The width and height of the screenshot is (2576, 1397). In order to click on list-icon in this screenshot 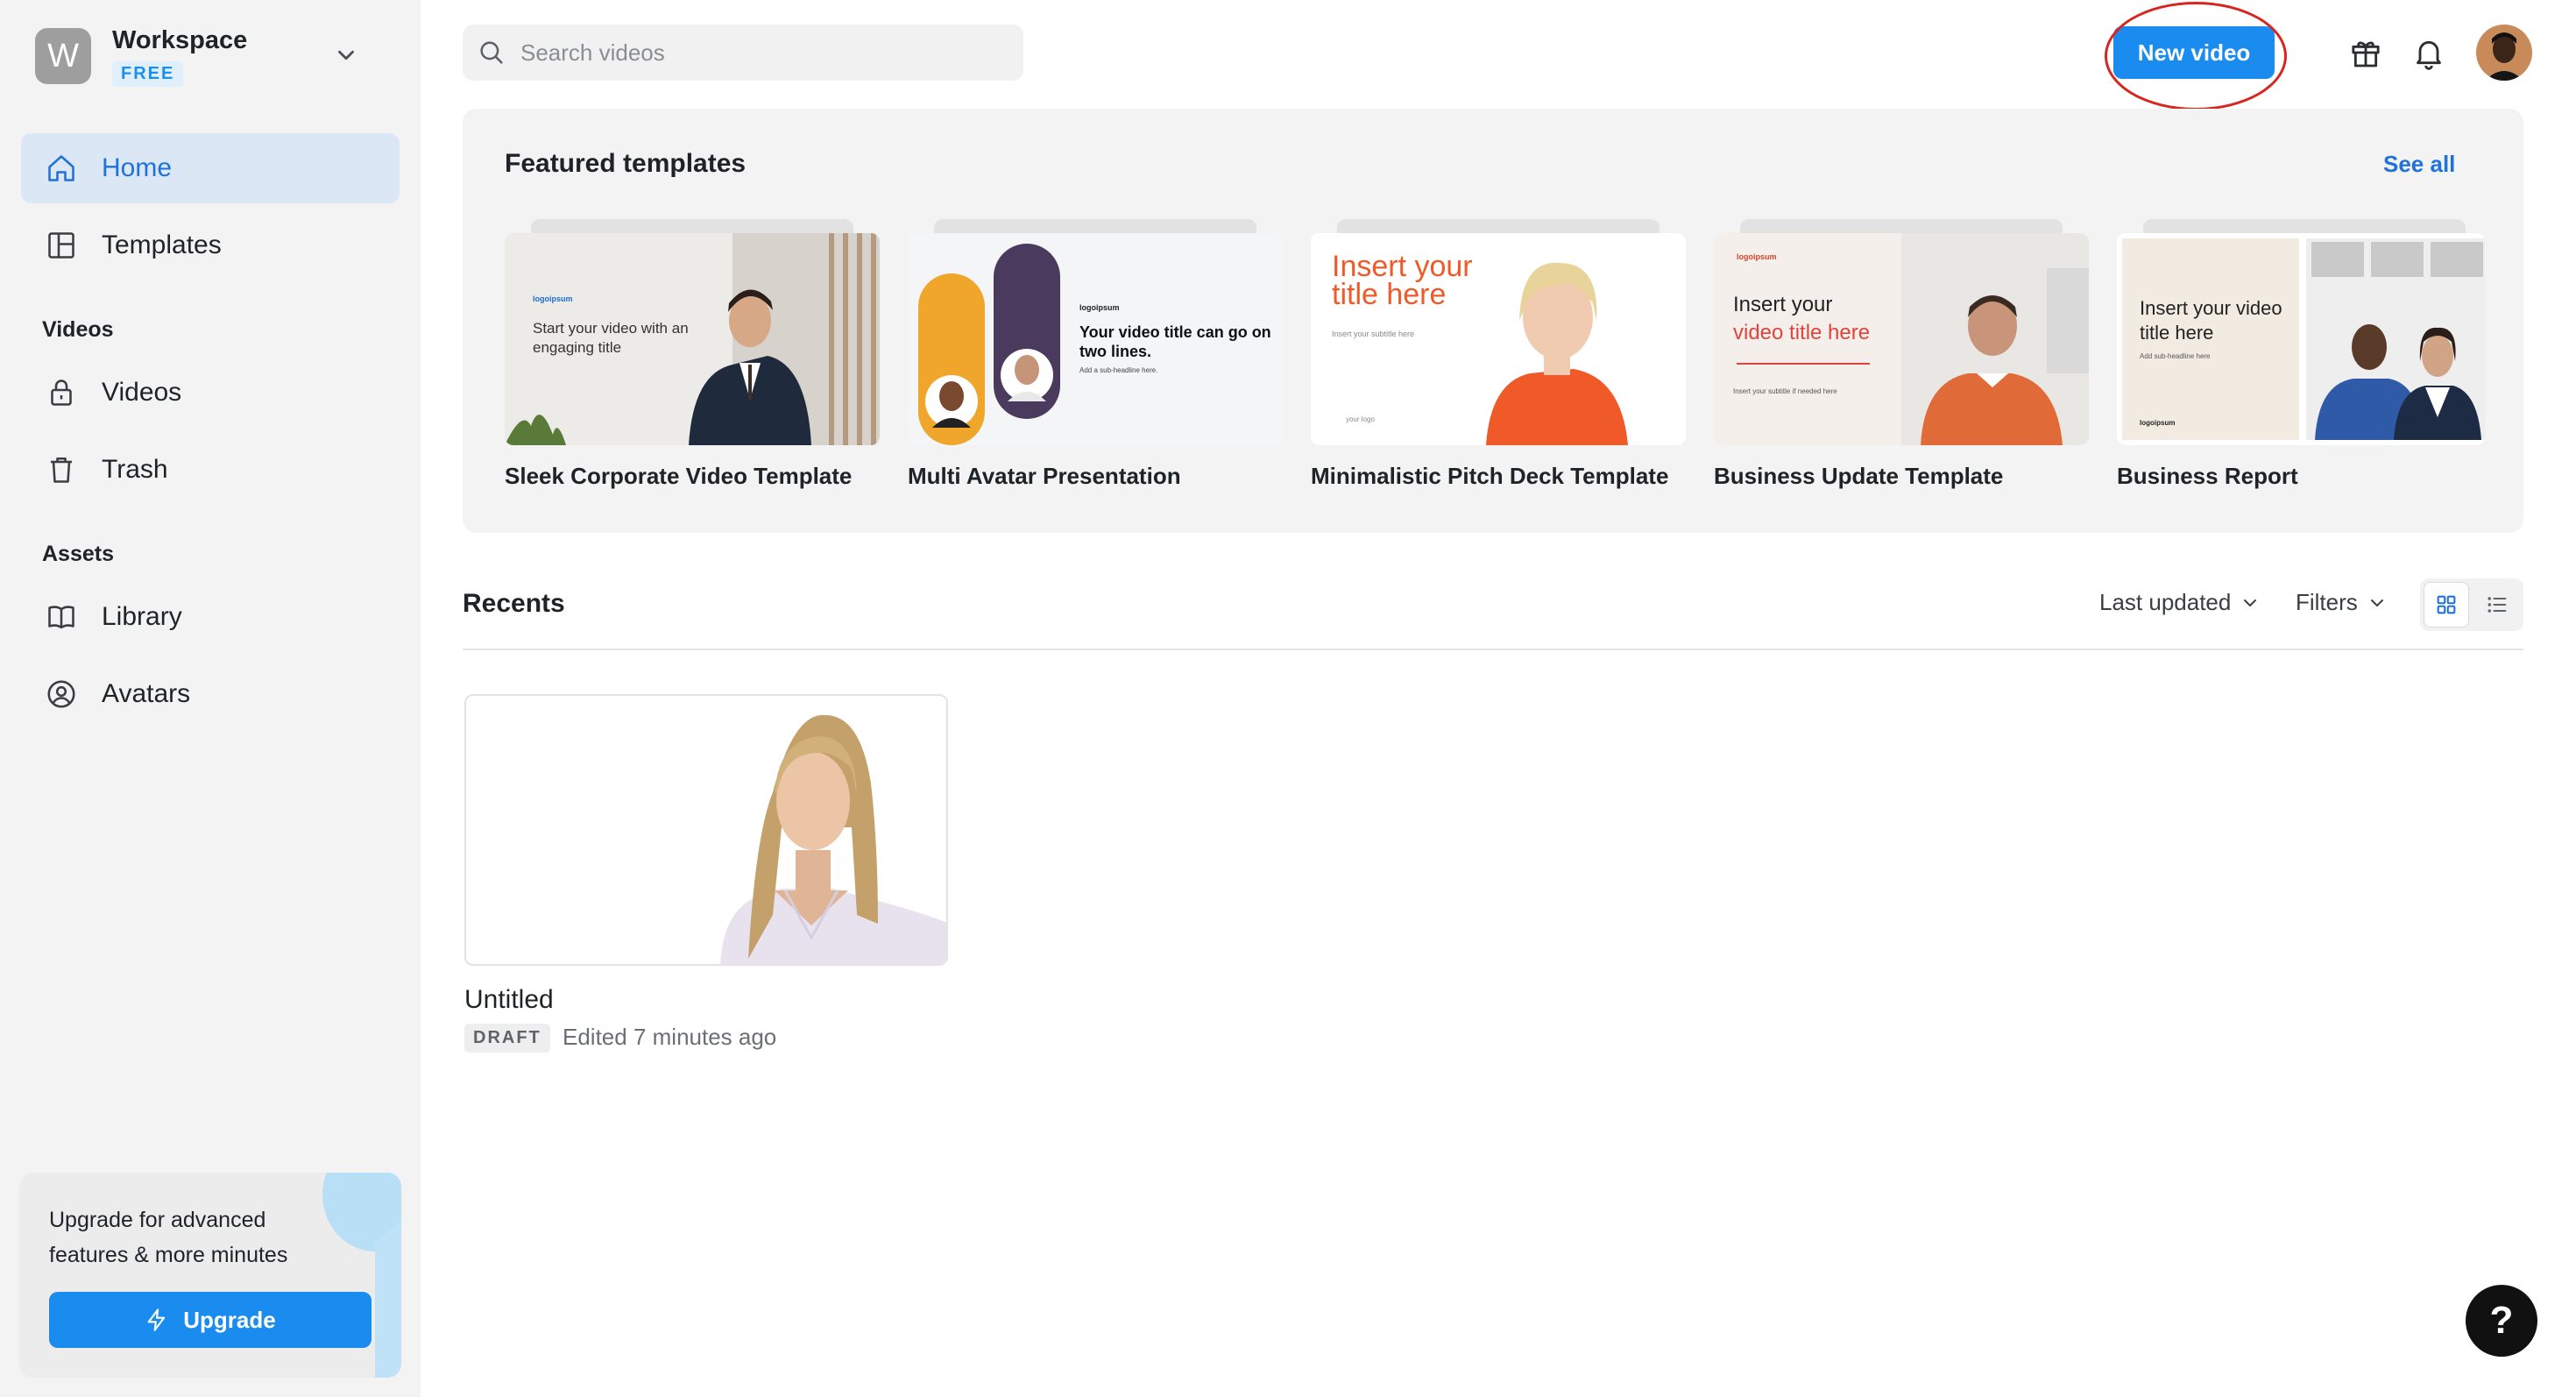, I will do `click(2497, 605)`.